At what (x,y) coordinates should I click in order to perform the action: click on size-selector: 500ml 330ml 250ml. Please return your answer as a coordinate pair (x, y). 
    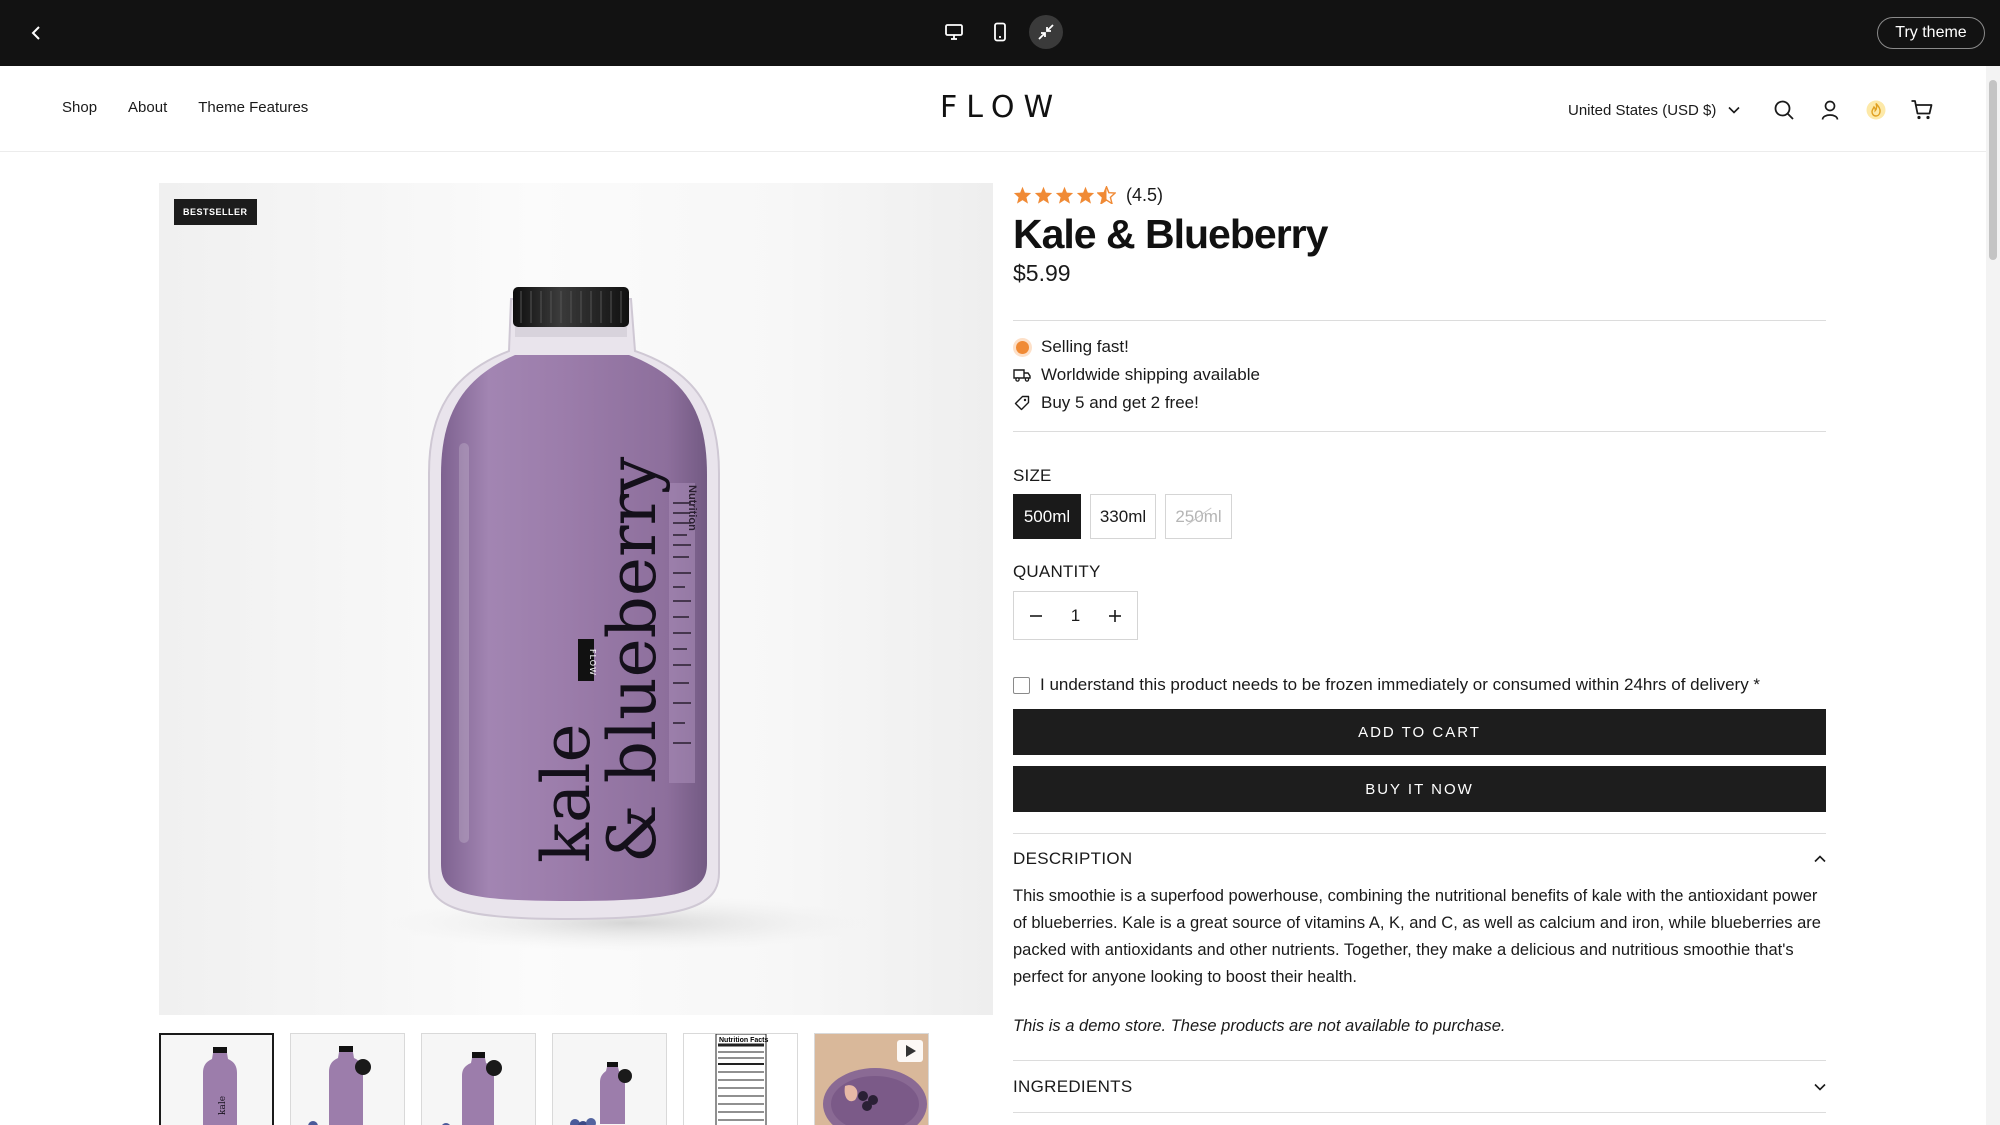
    Looking at the image, I should click on (1122, 516).